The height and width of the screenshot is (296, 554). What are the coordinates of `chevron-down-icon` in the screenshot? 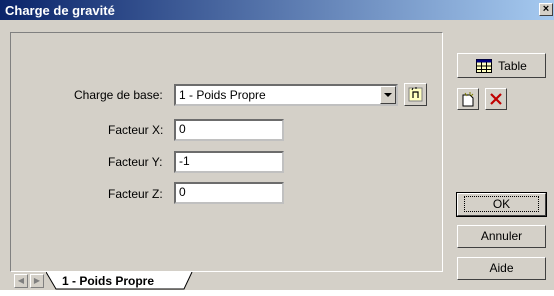 It's located at (388, 95).